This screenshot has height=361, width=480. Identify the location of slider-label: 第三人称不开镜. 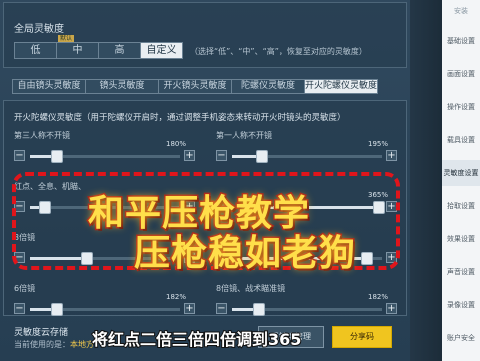
(42, 135).